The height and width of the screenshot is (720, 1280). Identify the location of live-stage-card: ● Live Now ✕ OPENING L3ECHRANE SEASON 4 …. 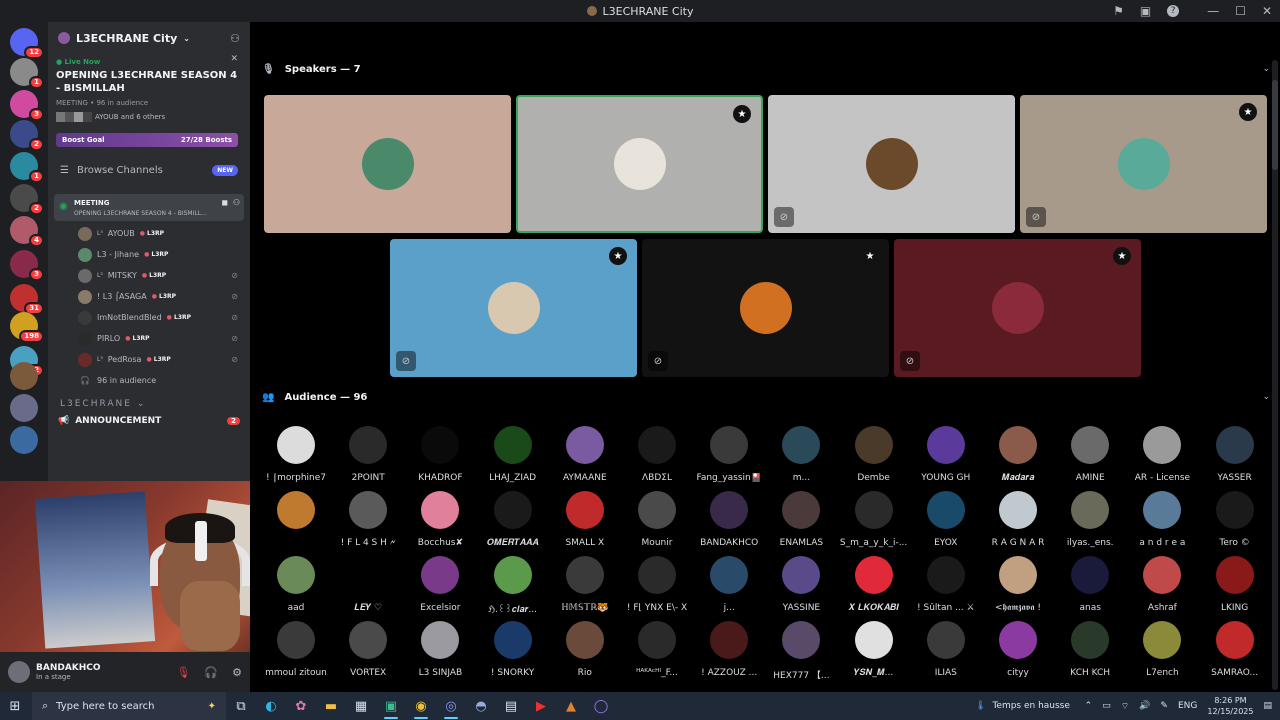
(149, 88).